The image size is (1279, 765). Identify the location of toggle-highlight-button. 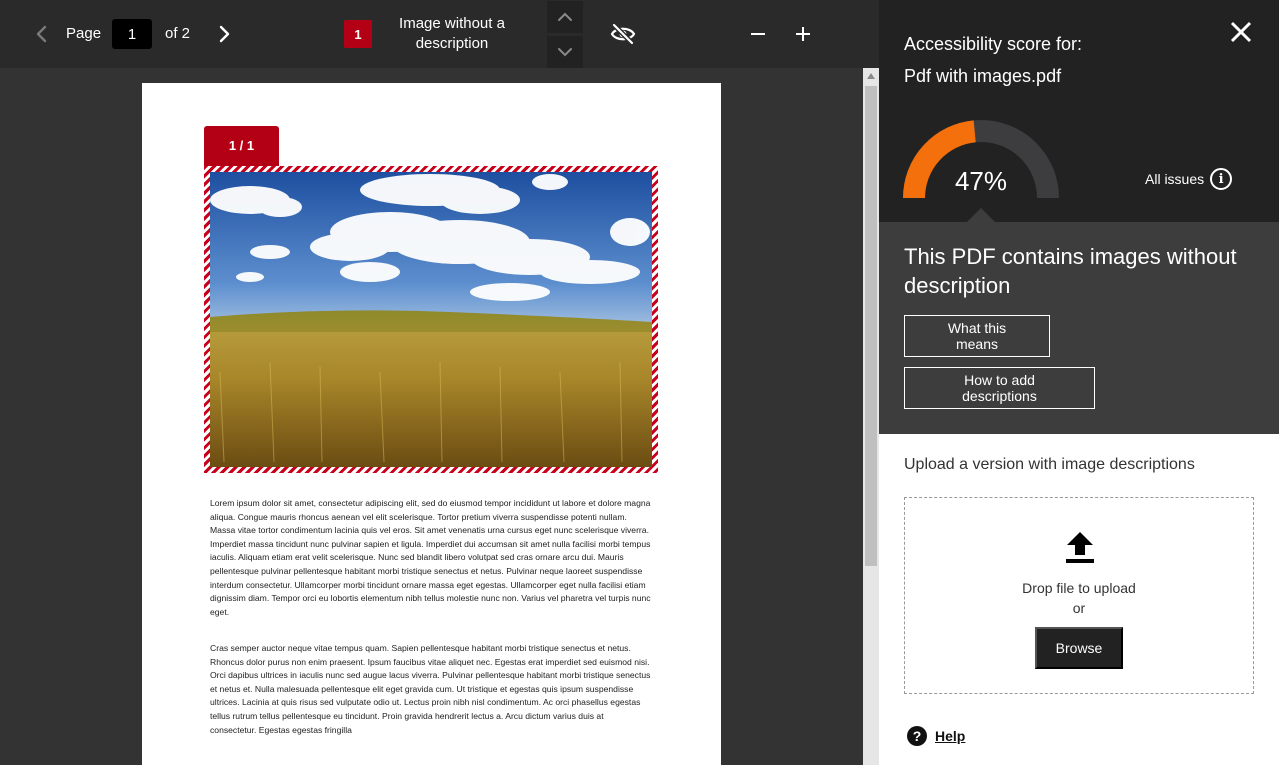
(623, 34).